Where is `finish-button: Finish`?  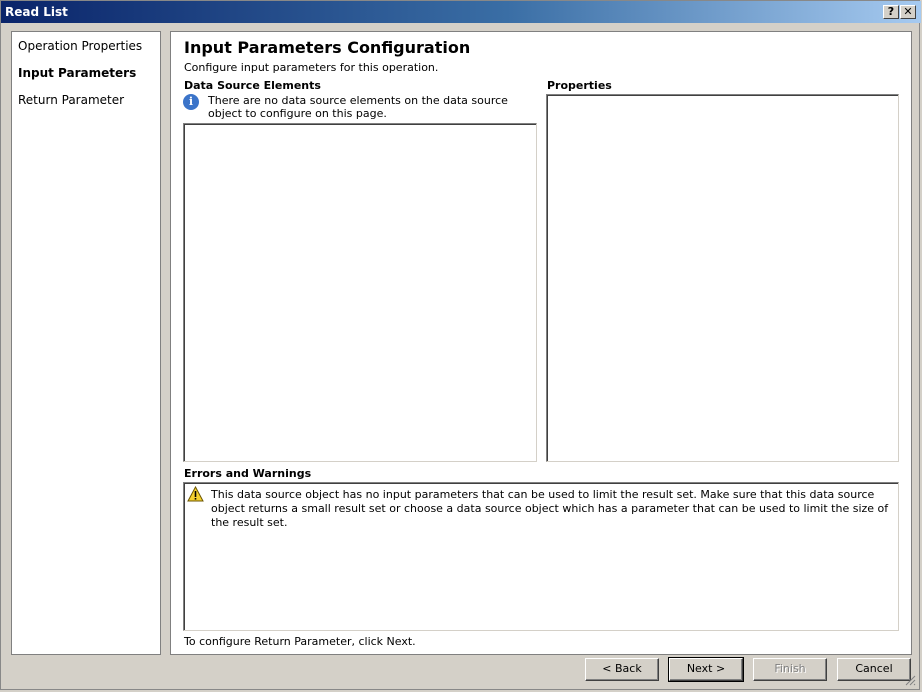
finish-button: Finish is located at coordinates (790, 669).